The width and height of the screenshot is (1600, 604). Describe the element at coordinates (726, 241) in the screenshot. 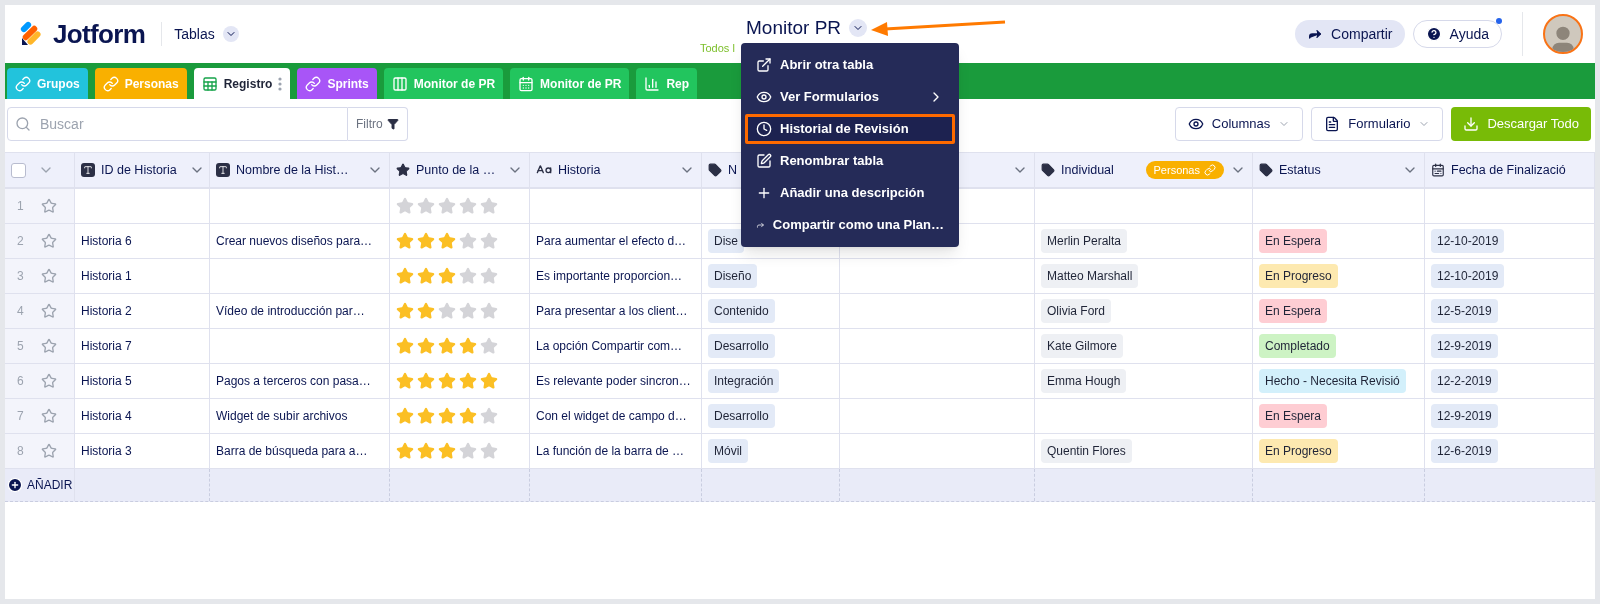

I see `category-tag: Dise` at that location.